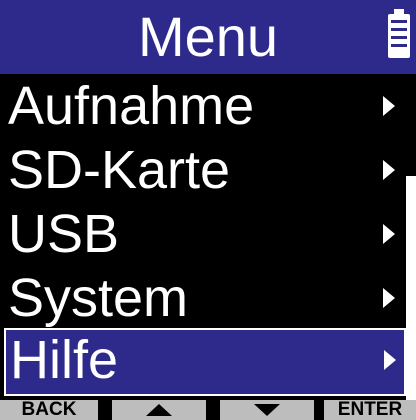 This screenshot has width=416, height=420. Describe the element at coordinates (119, 170) in the screenshot. I see `menu-item-label: SD-Karte` at that location.